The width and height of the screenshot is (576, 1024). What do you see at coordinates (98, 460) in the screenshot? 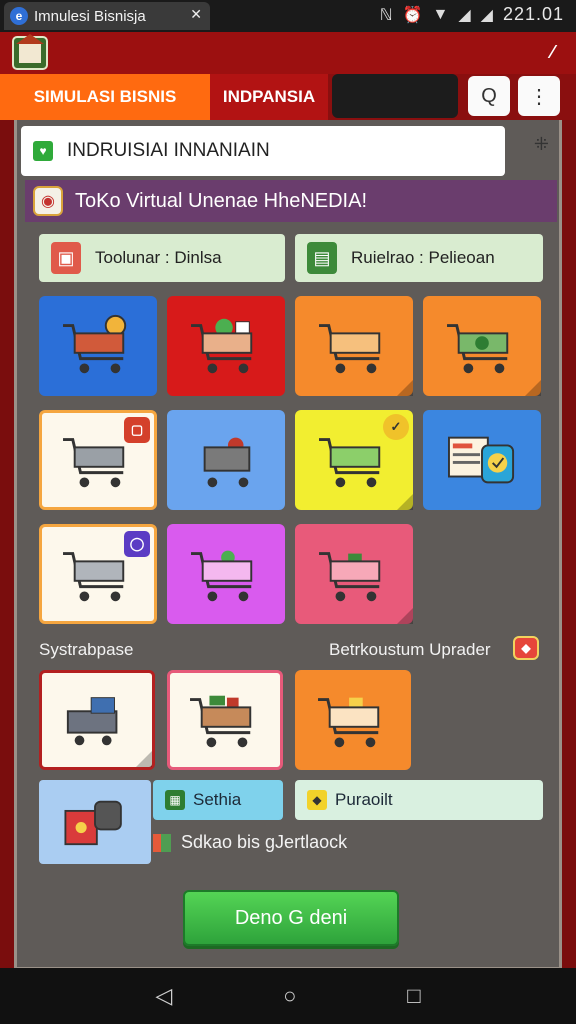
I see `product-tile: ▢` at bounding box center [98, 460].